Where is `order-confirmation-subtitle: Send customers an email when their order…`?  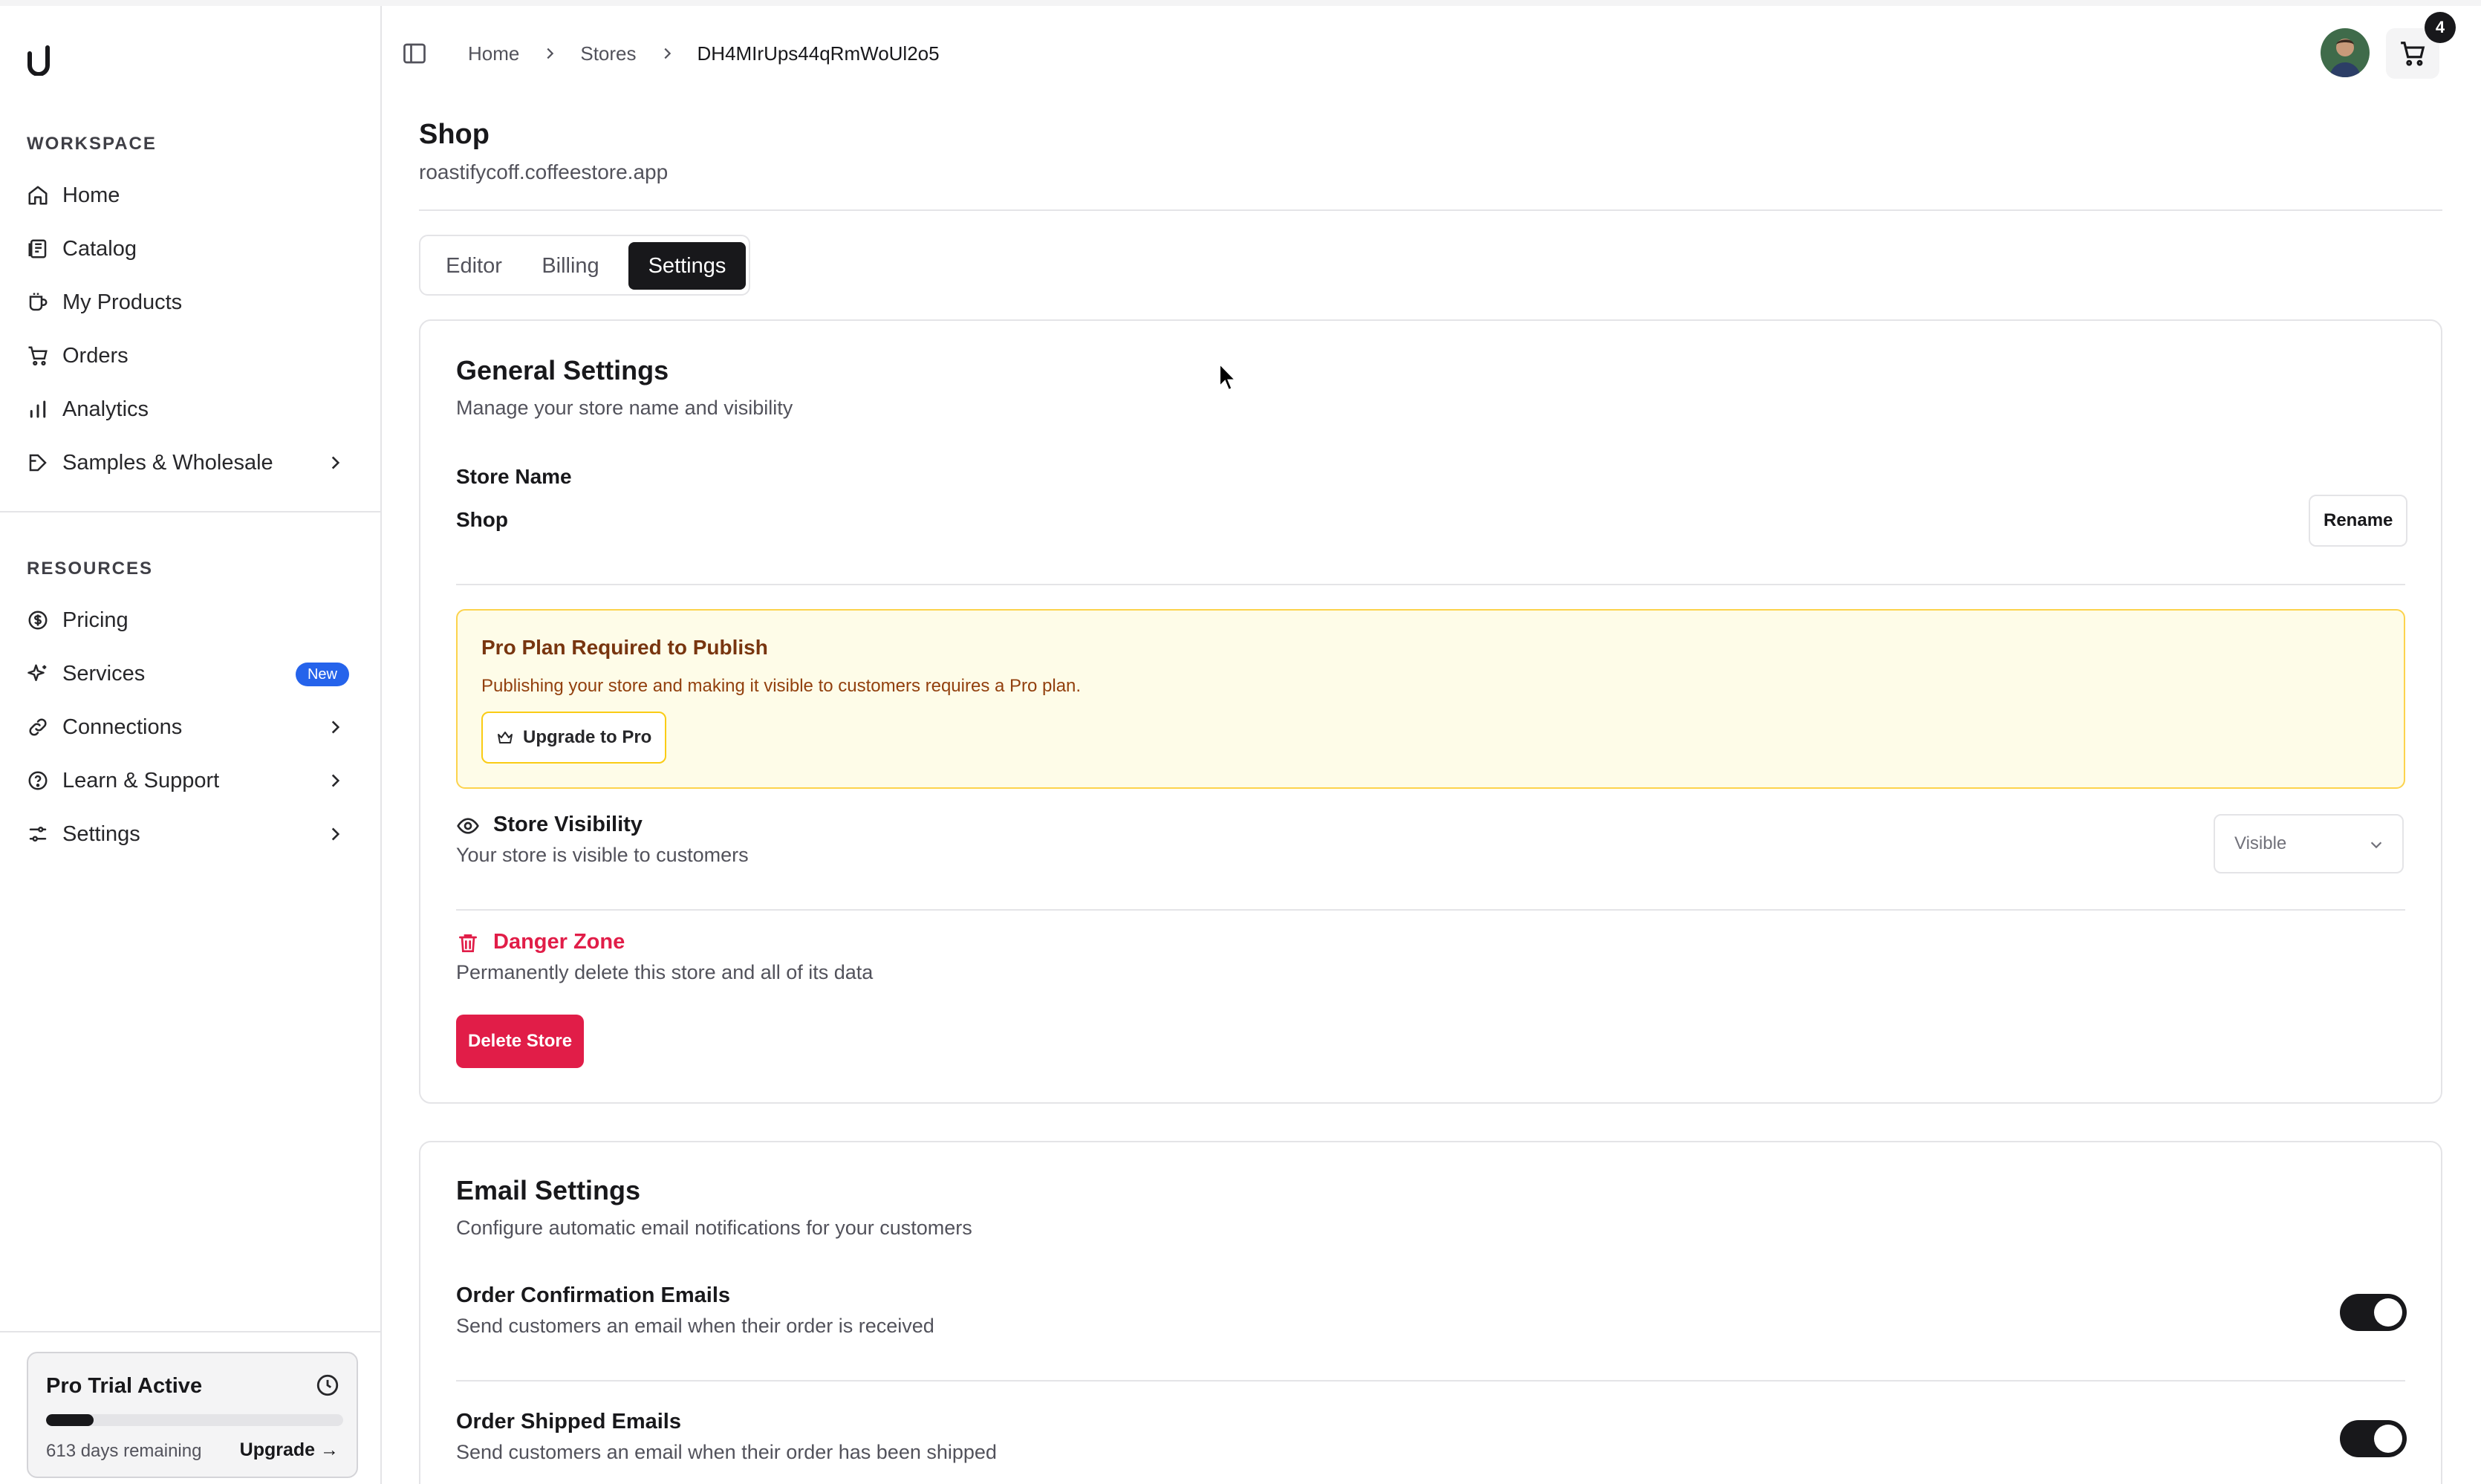 order-confirmation-subtitle: Send customers an email when their order… is located at coordinates (695, 1326).